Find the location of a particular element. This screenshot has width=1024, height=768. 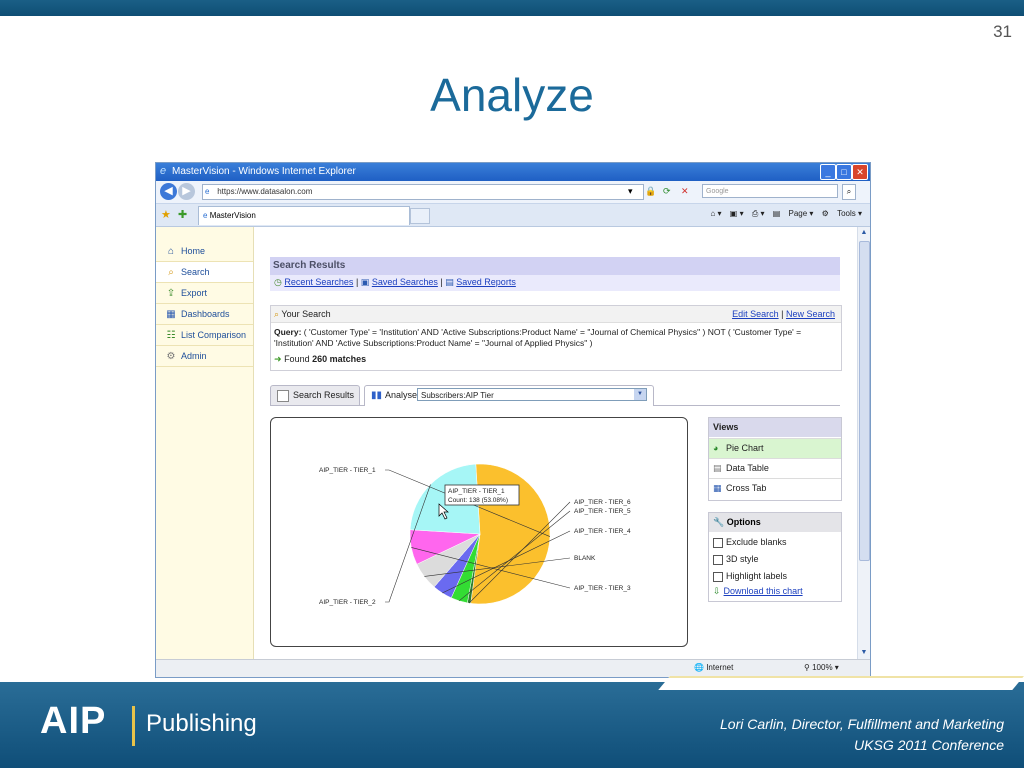

option-highlight-labels: Highlight labels is located at coordinates (750, 576).